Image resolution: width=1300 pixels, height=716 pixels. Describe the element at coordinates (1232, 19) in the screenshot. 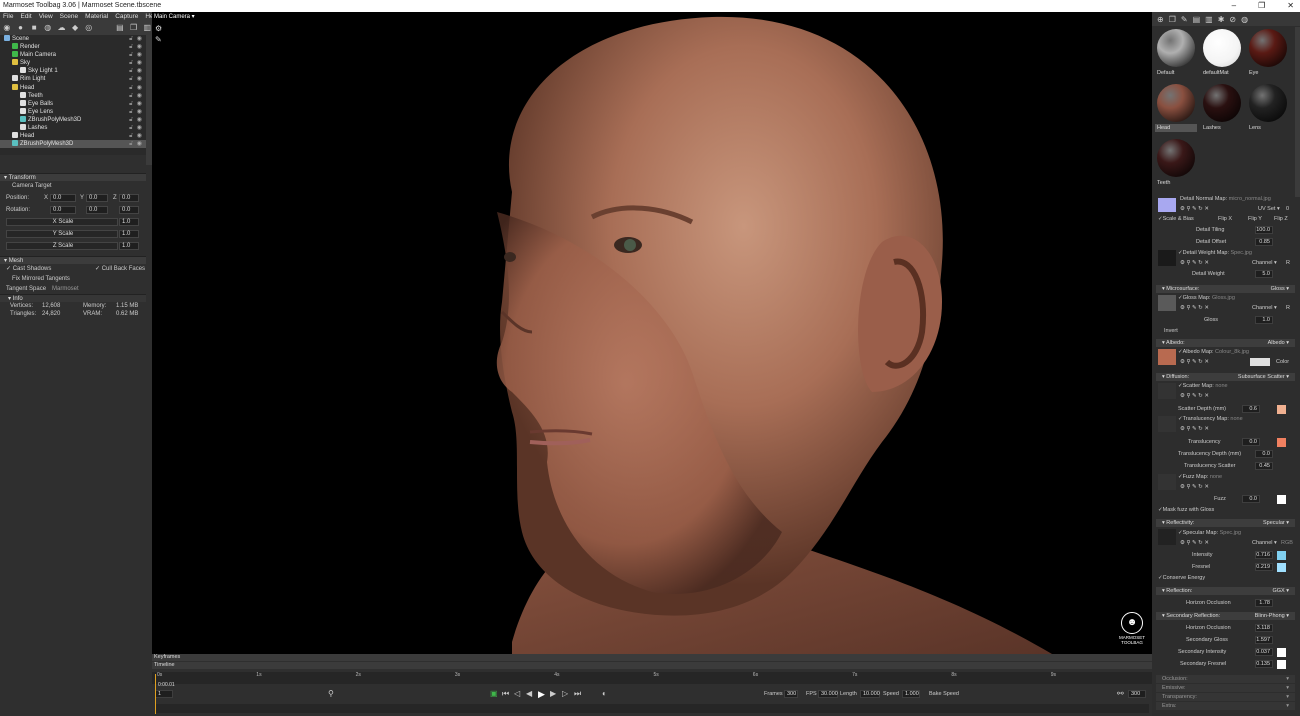

I see `clear-material-icon: ⊘` at that location.